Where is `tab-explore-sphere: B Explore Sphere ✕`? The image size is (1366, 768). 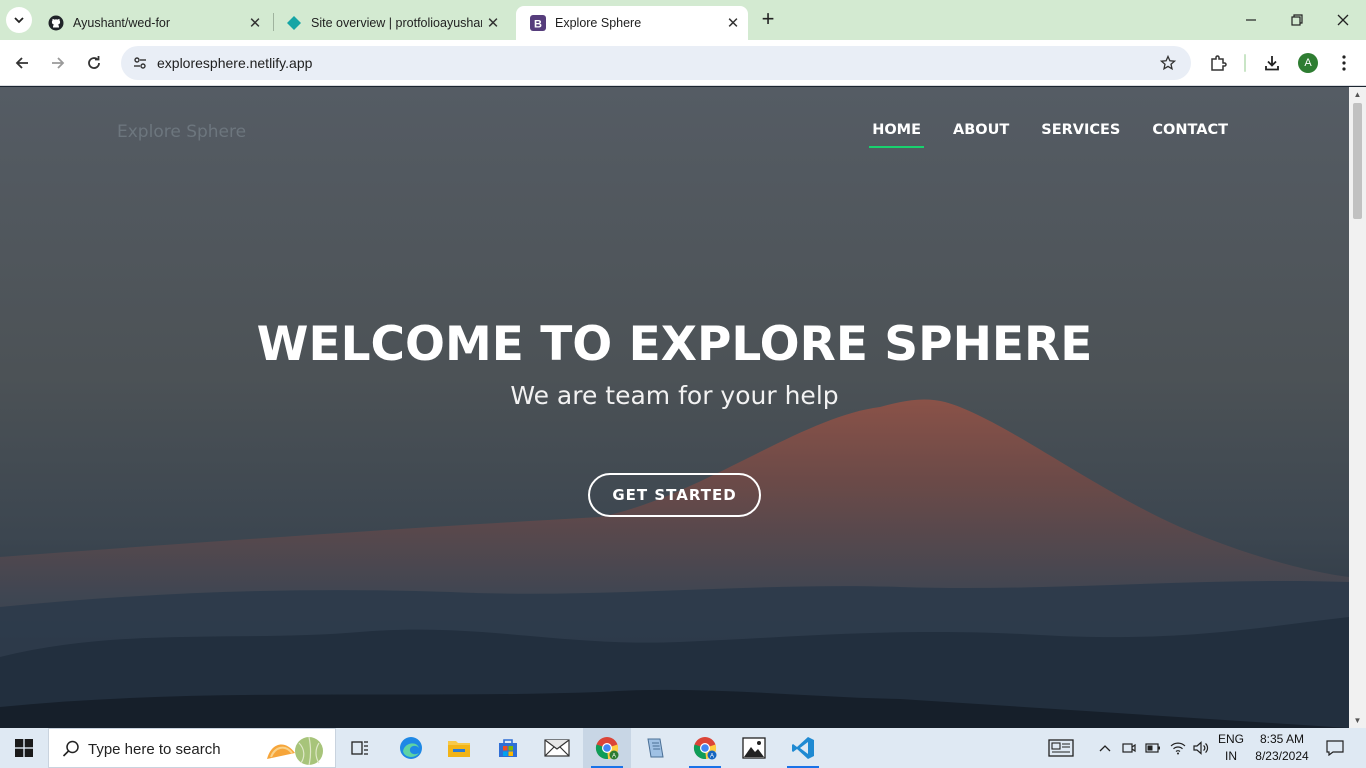 tab-explore-sphere: B Explore Sphere ✕ is located at coordinates (632, 23).